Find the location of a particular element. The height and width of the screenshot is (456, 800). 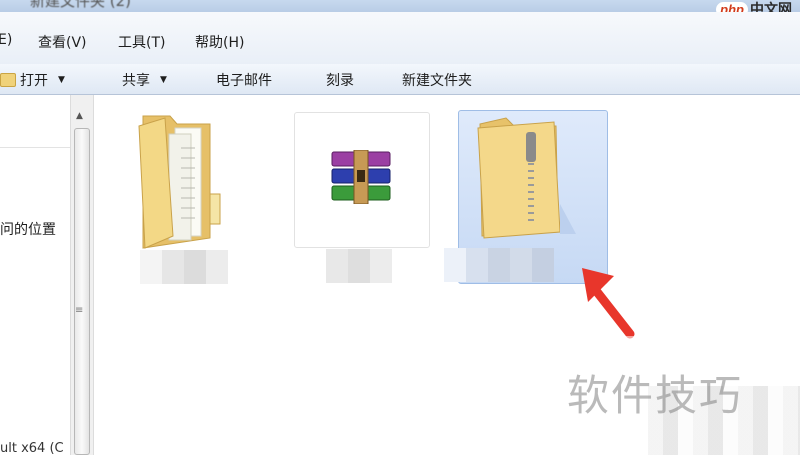

scroll-up-arrow-icon: ▲ is located at coordinates (79, 116).